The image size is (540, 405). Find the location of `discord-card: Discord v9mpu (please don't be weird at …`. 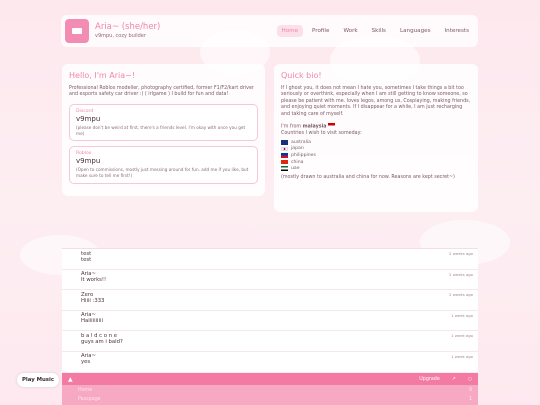

discord-card: Discord v9mpu (please don't be weird at … is located at coordinates (163, 122).